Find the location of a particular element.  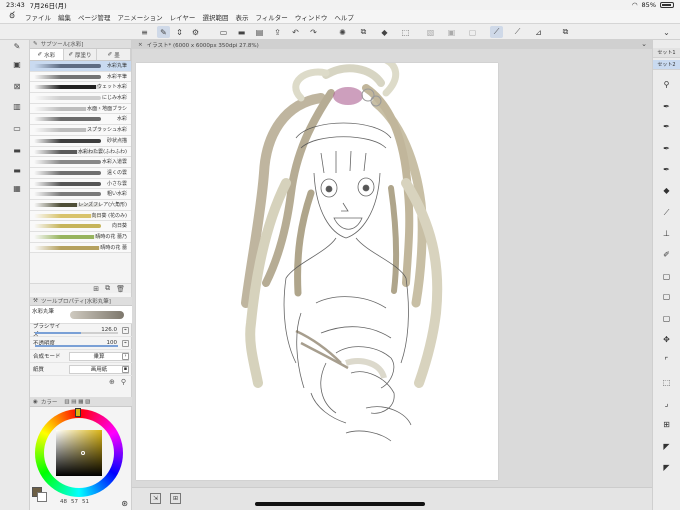

layer-icon: ▣ is located at coordinates (17, 64).